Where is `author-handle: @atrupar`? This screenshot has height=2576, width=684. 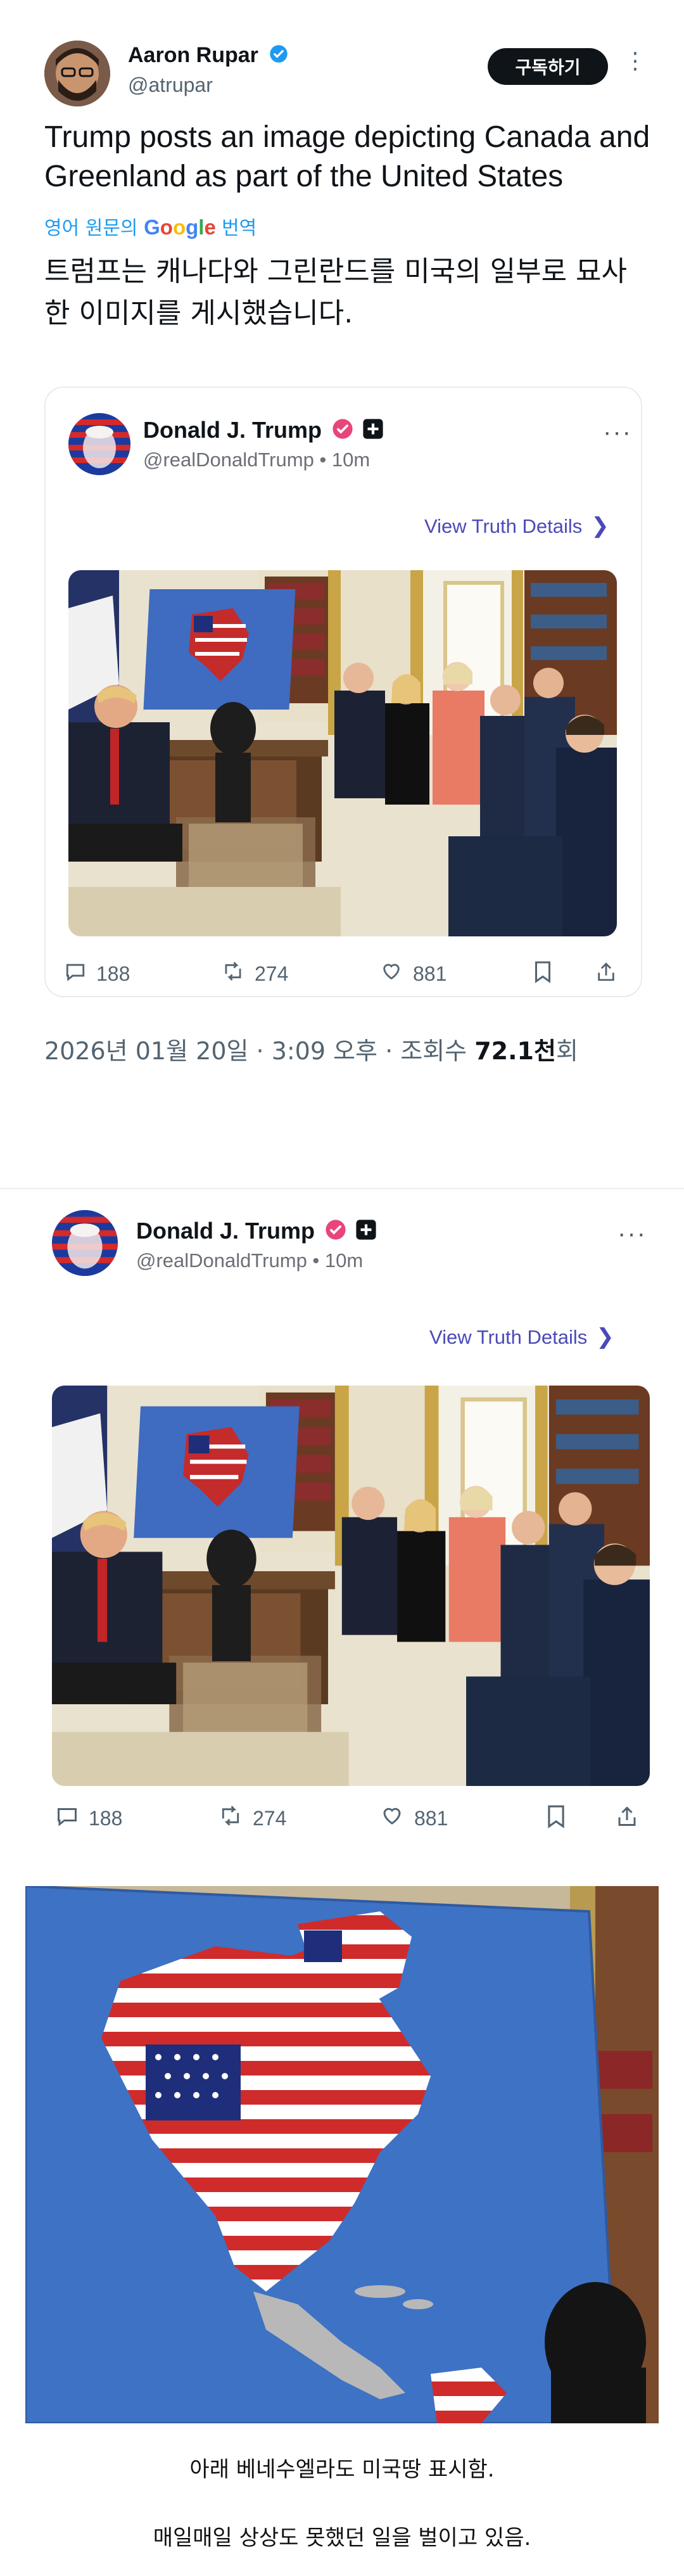 author-handle: @atrupar is located at coordinates (170, 85).